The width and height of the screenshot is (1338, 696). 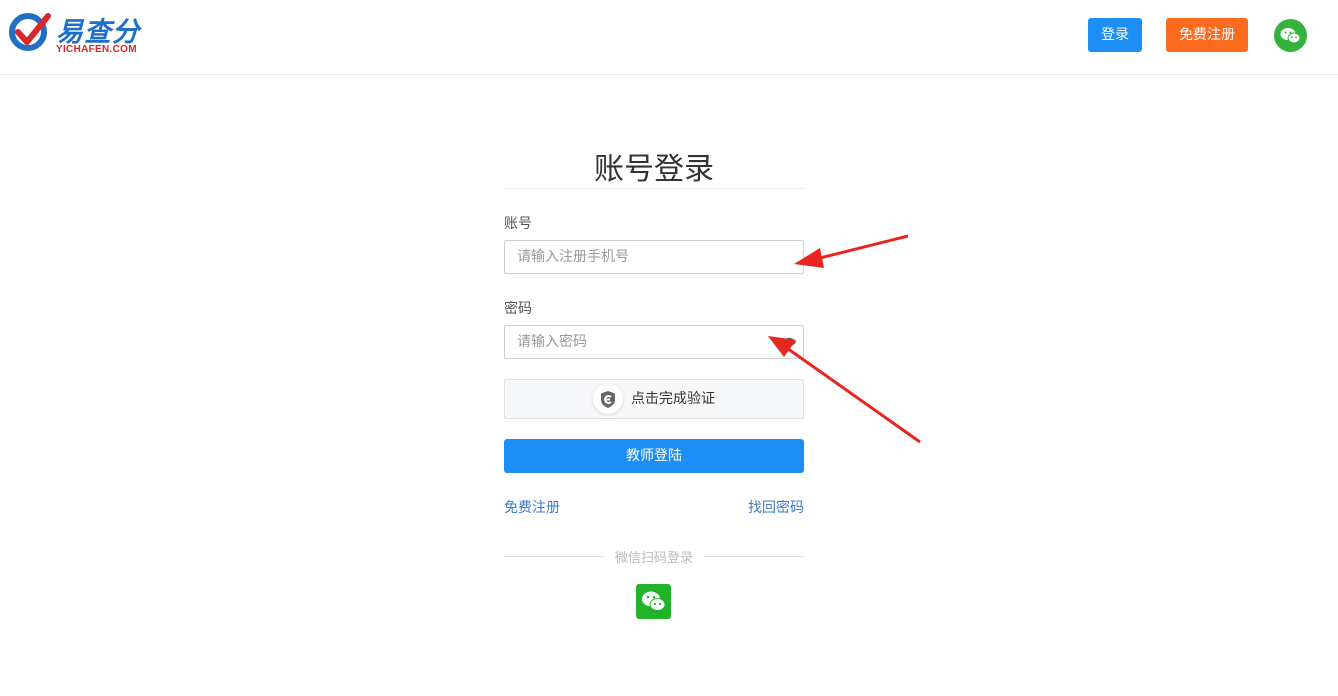 I want to click on captcha-verify-button: 点击完成验证, so click(x=654, y=399).